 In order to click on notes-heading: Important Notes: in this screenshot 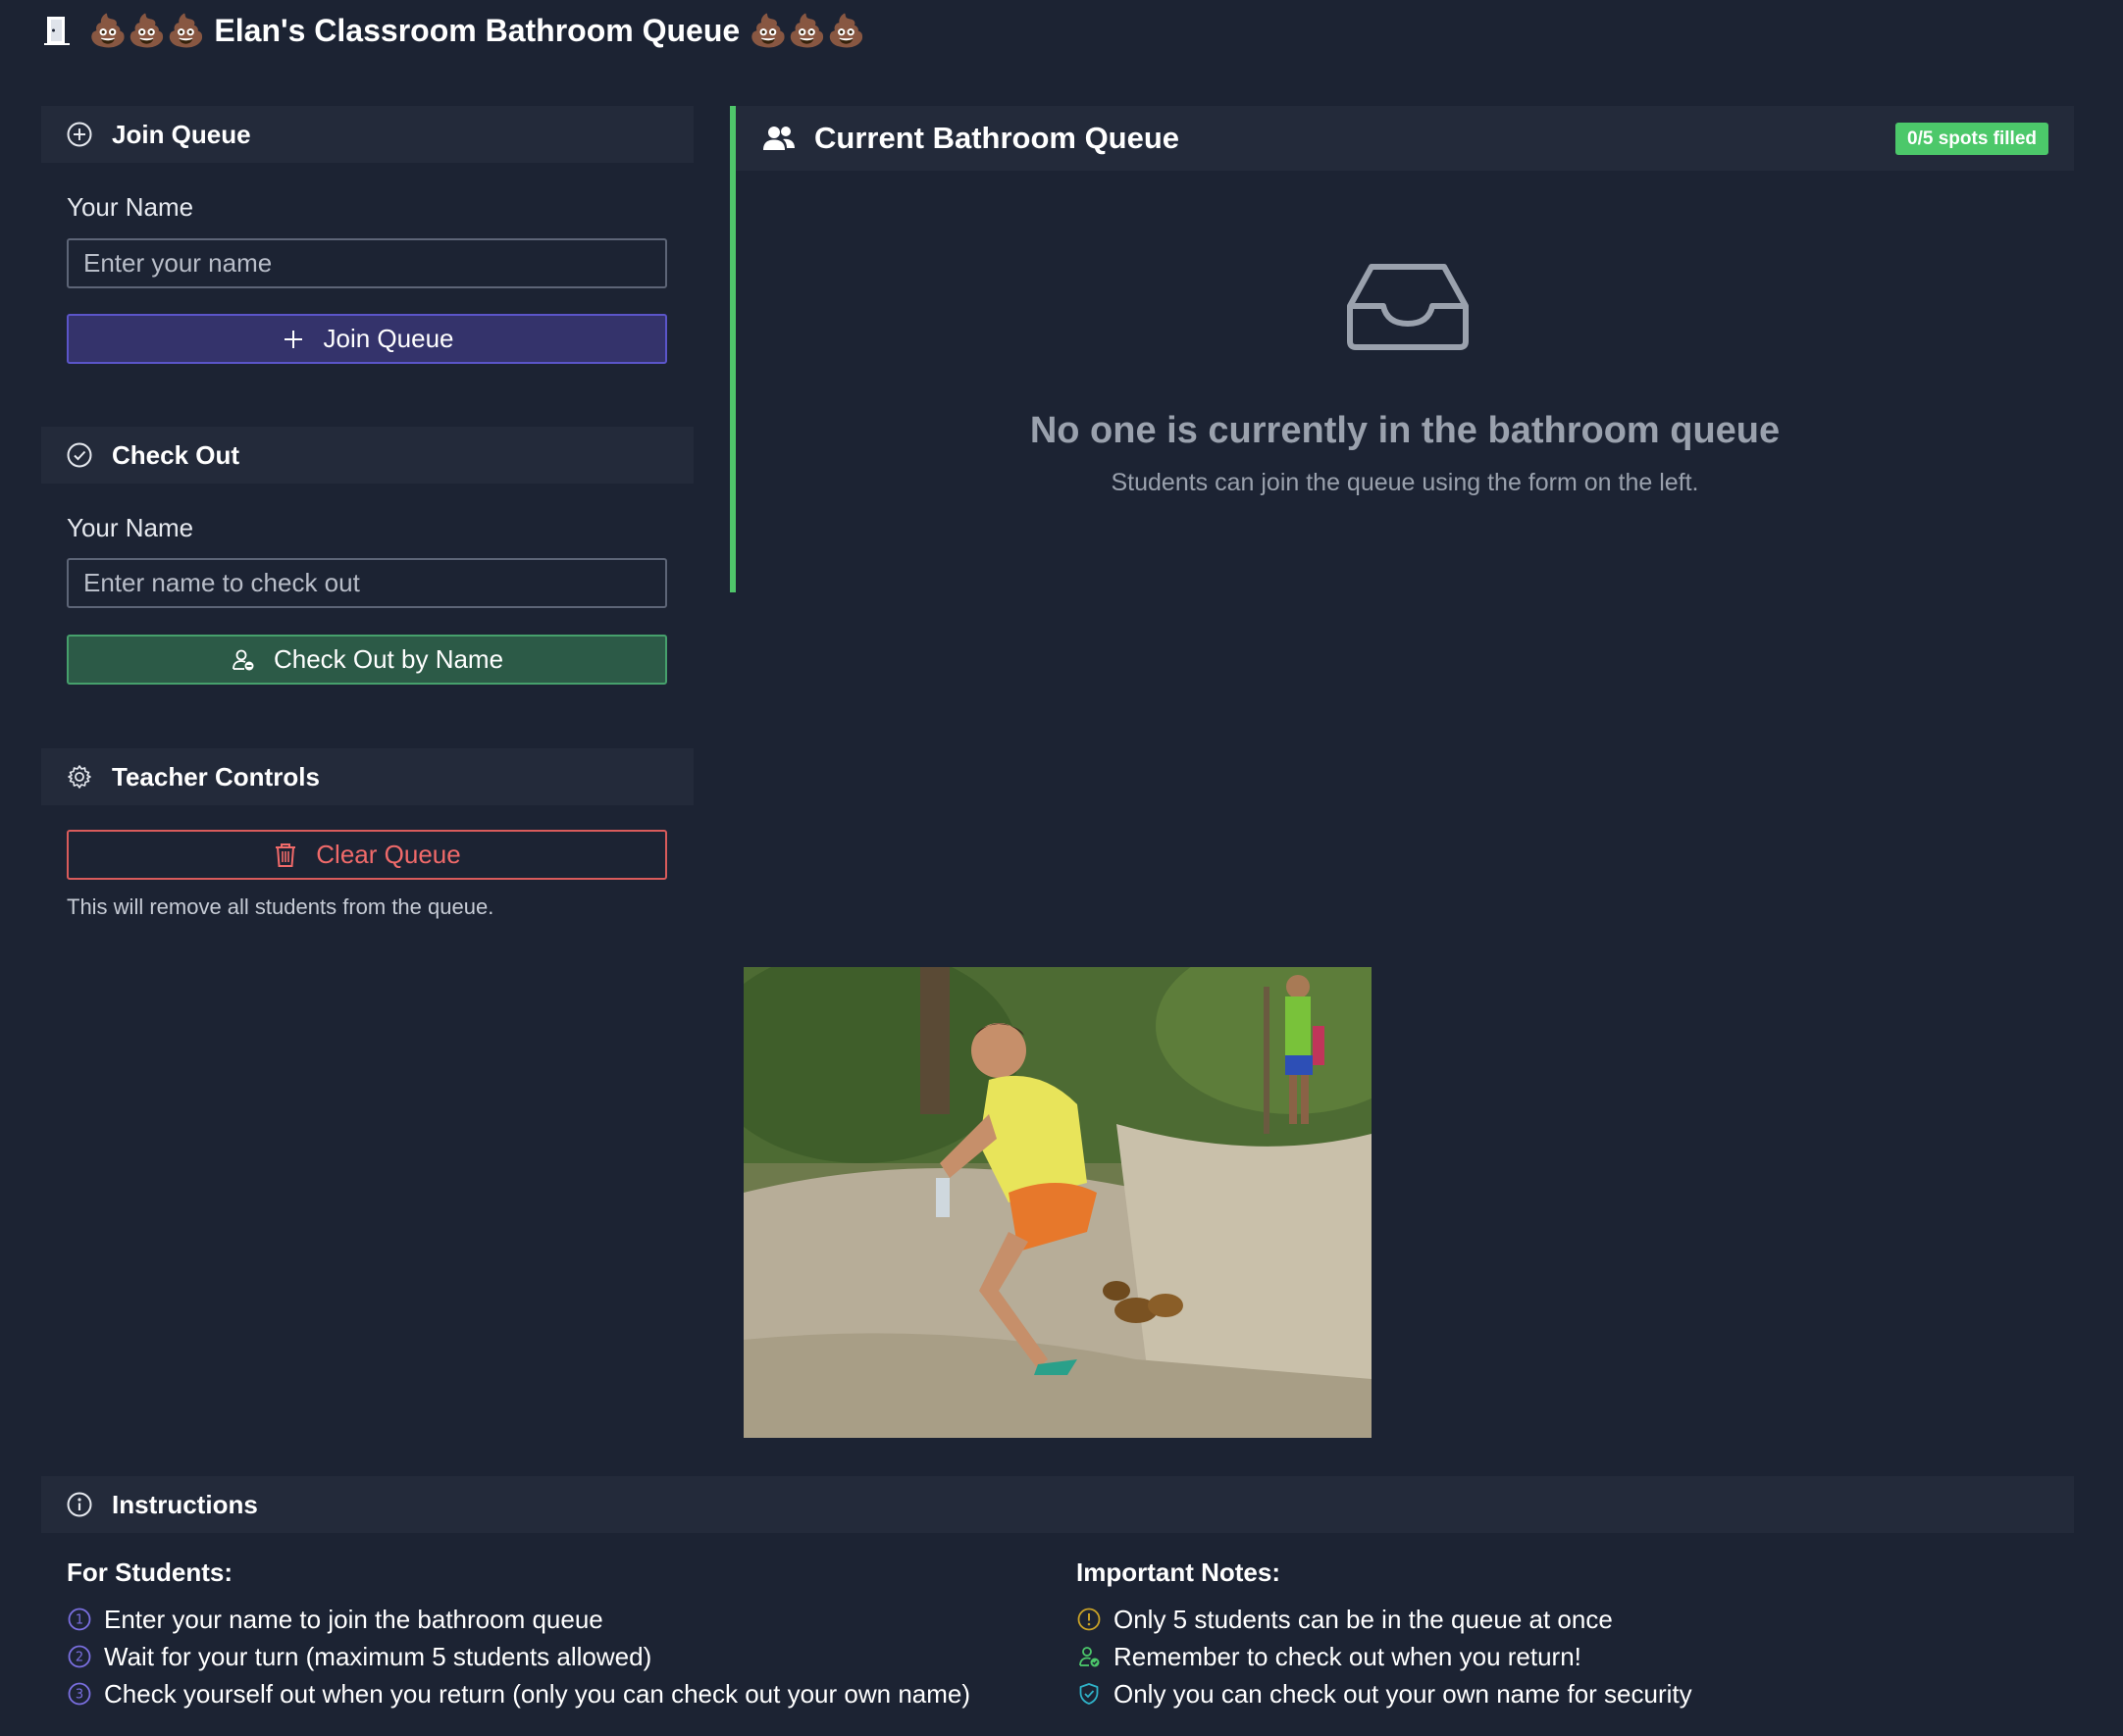, I will do `click(1178, 1572)`.